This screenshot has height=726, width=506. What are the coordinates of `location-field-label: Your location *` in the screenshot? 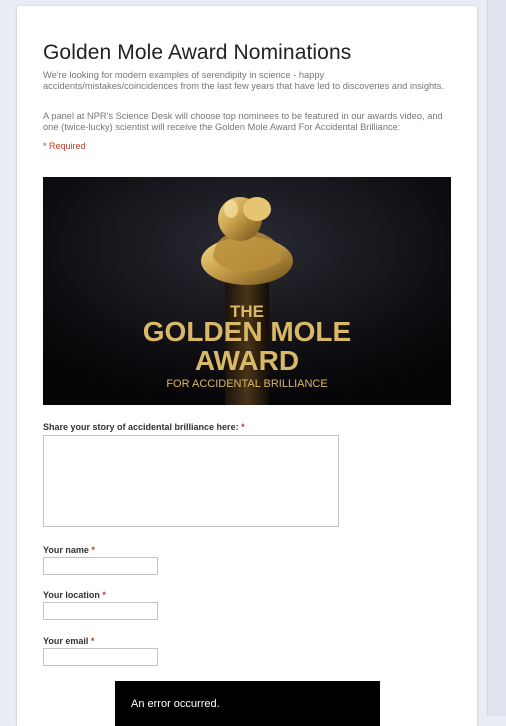 It's located at (74, 595).